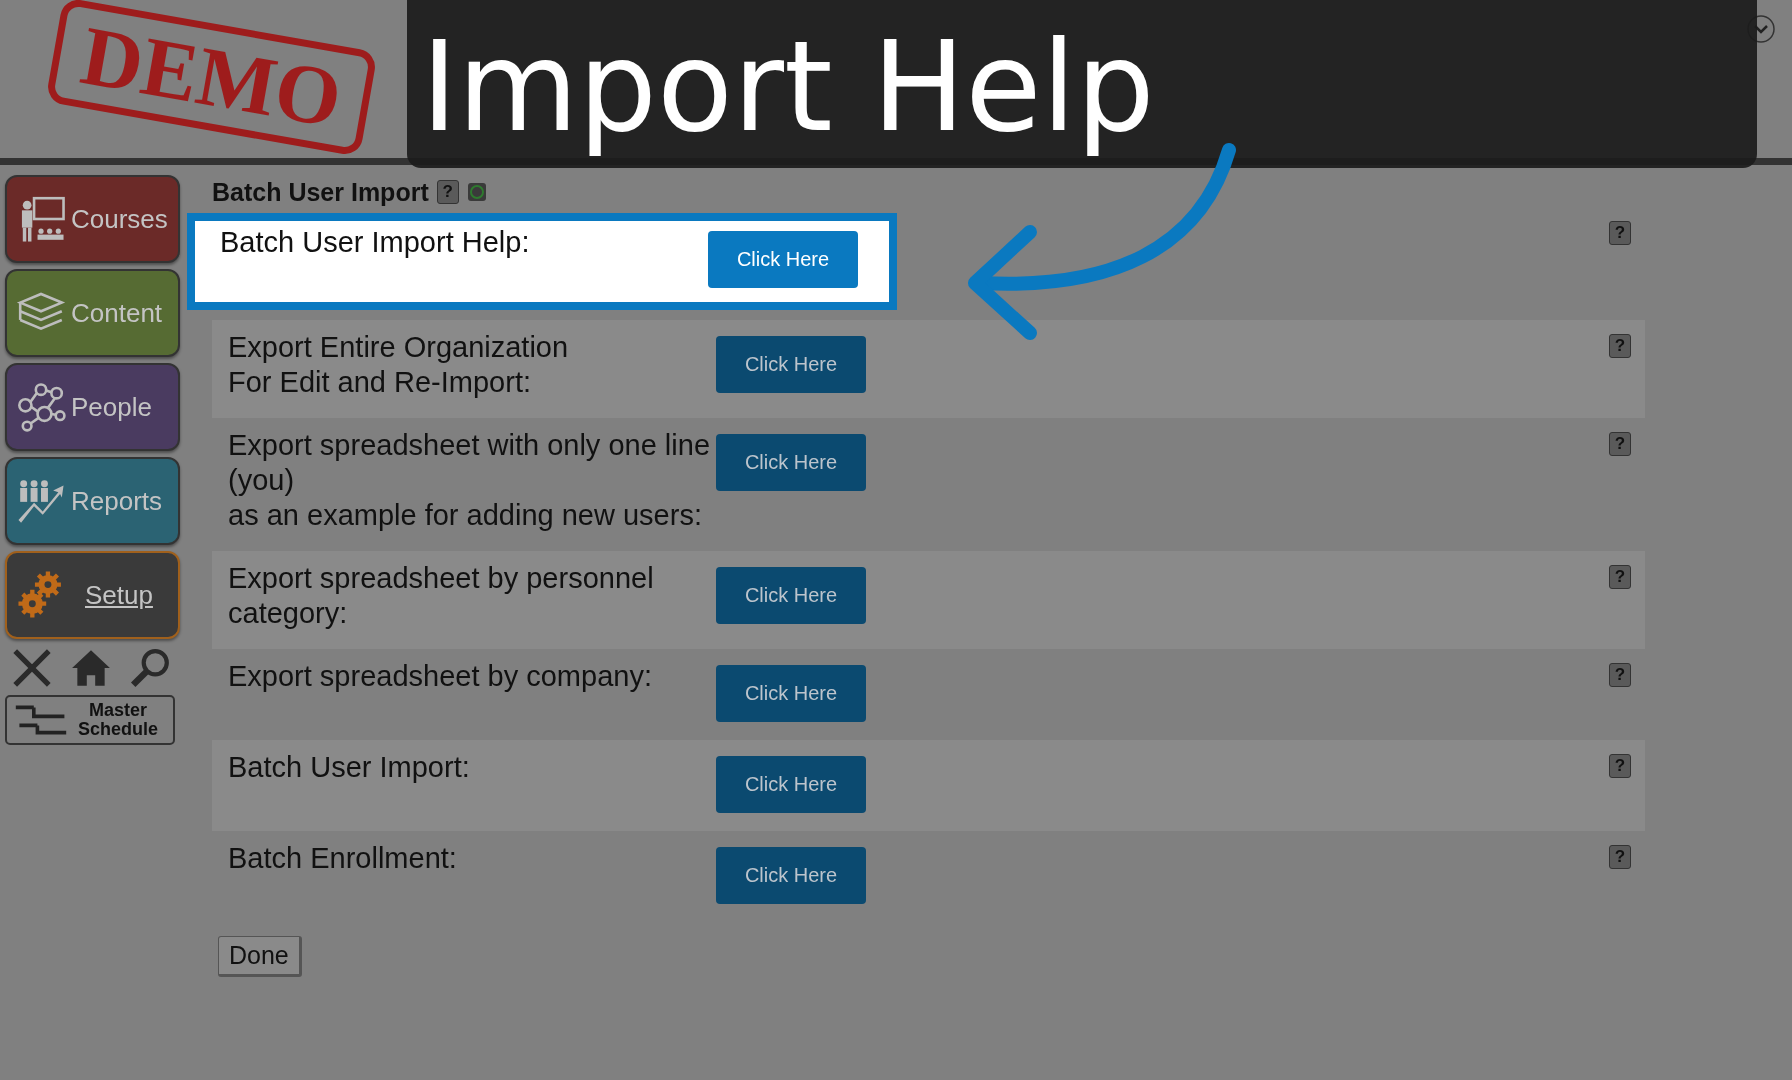  I want to click on search-icon, so click(150, 668).